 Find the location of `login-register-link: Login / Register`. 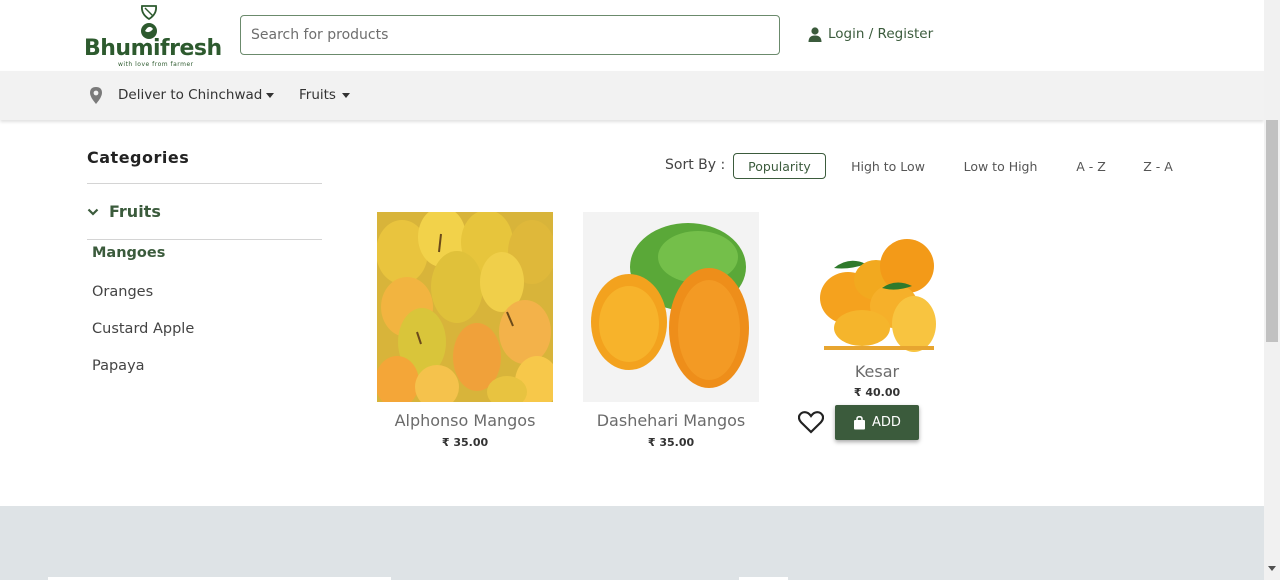

login-register-link: Login / Register is located at coordinates (870, 34).